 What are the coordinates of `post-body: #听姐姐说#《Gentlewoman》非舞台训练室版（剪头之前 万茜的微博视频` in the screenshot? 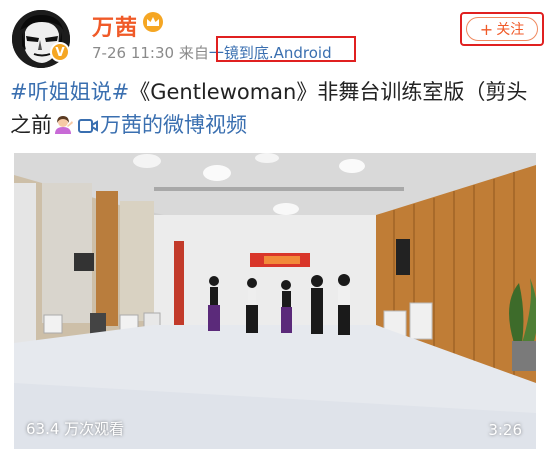 It's located at (276, 109).